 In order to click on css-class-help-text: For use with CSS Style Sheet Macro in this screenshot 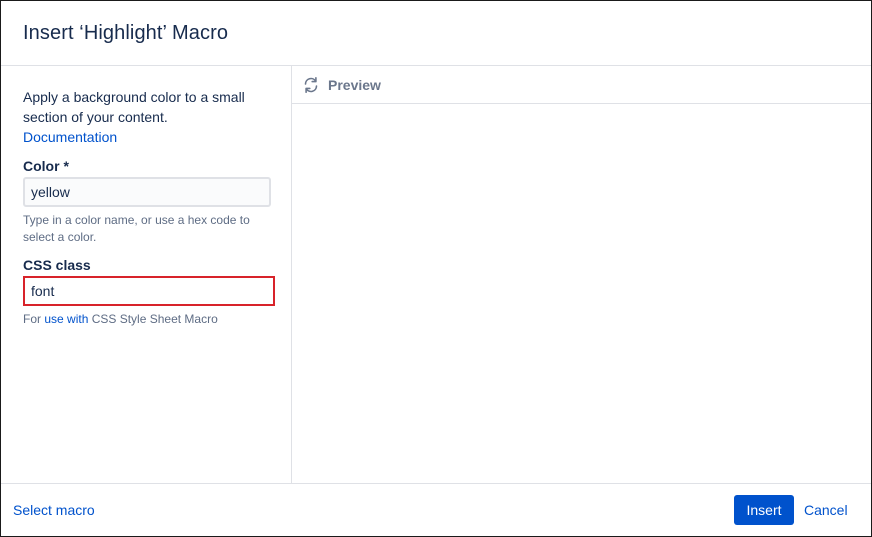, I will do `click(150, 319)`.